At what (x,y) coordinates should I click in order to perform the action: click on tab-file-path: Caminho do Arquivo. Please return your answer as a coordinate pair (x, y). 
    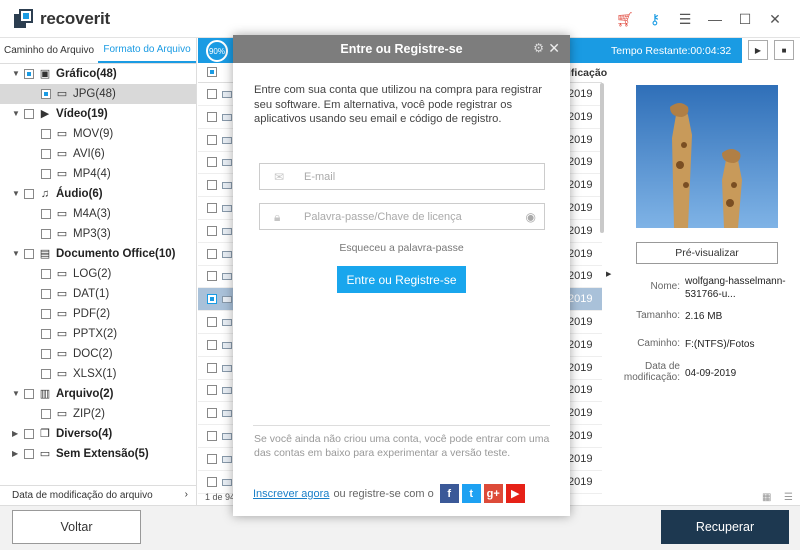
    Looking at the image, I should click on (49, 50).